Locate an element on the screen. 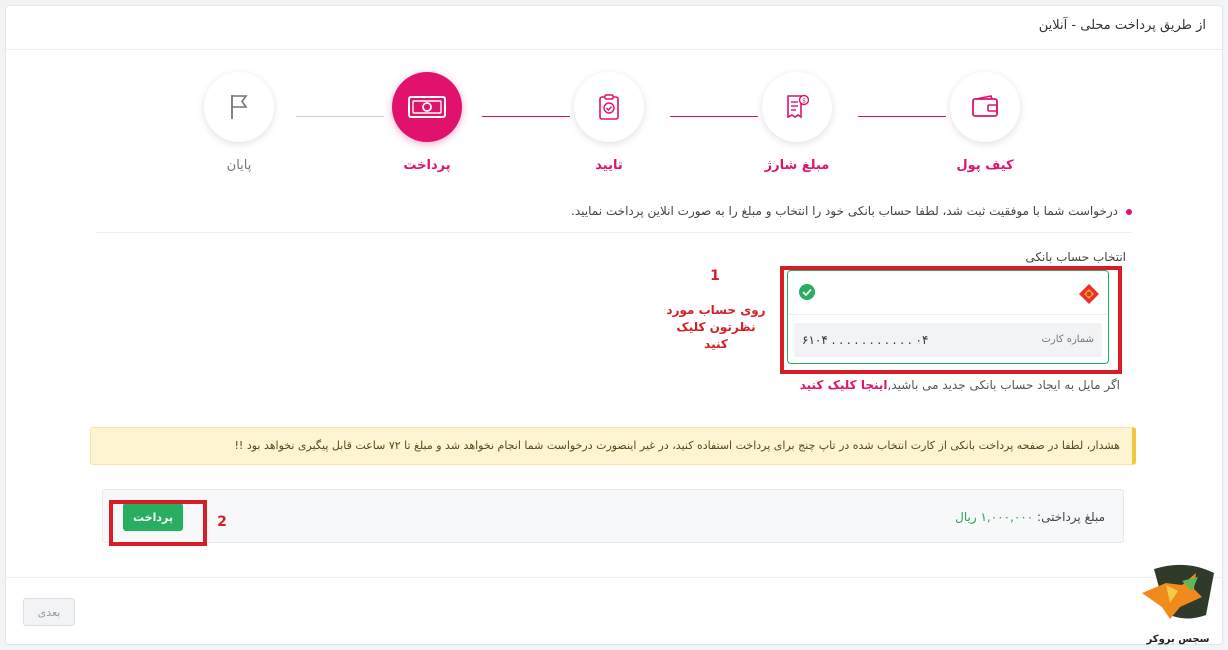 Image resolution: width=1228 pixels, height=650 pixels. card-header: از طریق پرداخت محلی - آنلاین is located at coordinates (614, 28).